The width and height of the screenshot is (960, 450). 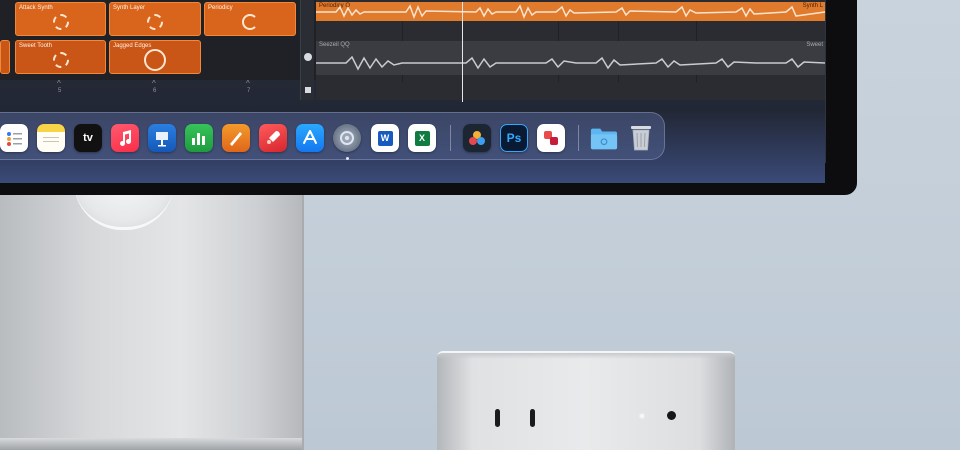 I want to click on parallels-icon, so click(x=551, y=138).